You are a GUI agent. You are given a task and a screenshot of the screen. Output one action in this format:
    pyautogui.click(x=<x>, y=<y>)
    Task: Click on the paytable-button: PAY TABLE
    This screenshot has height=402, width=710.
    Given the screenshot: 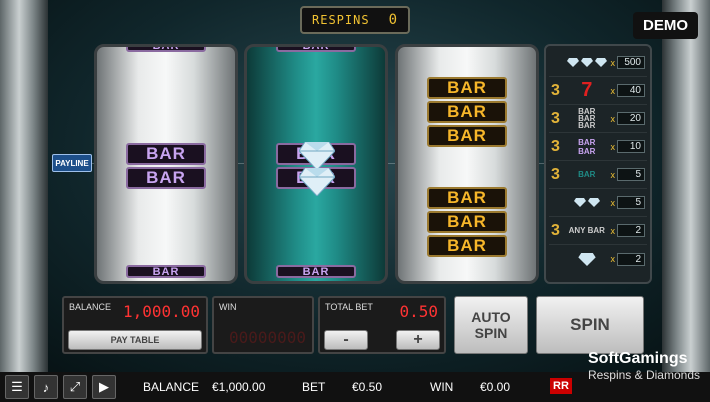 What is the action you would take?
    pyautogui.click(x=135, y=340)
    